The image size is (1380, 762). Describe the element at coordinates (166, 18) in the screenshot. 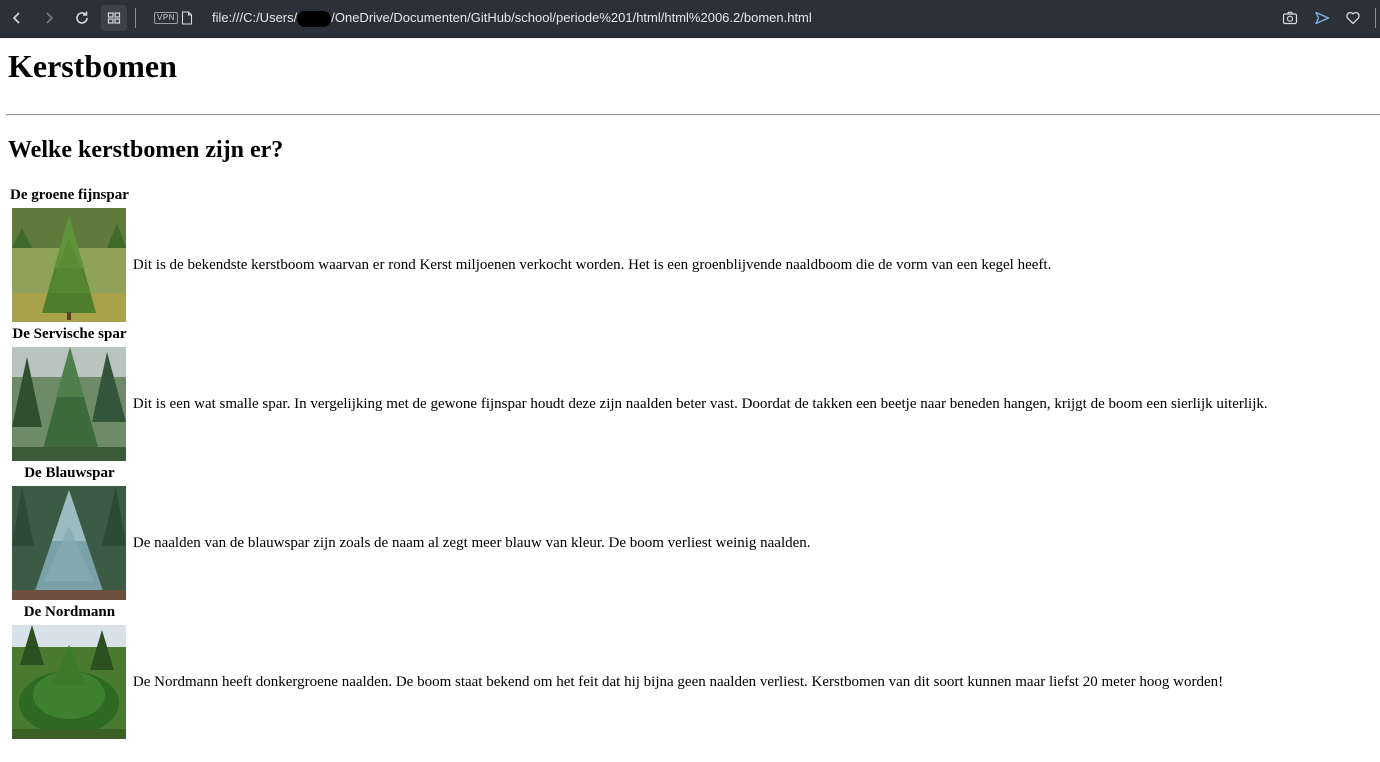

I see `vpn-badge: VPN` at that location.